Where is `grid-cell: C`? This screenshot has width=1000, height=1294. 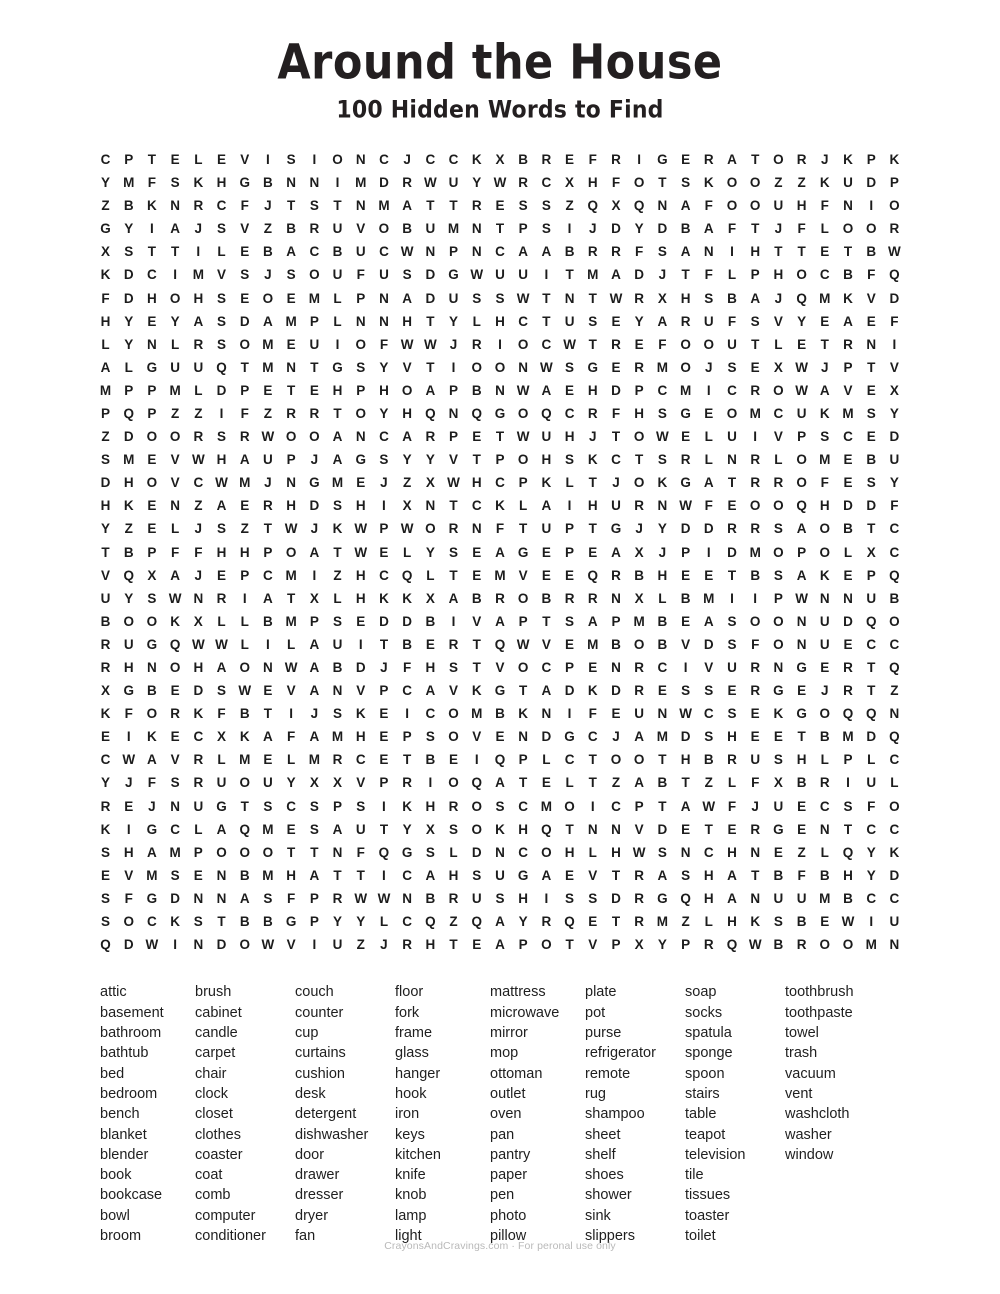
grid-cell: C is located at coordinates (383, 437).